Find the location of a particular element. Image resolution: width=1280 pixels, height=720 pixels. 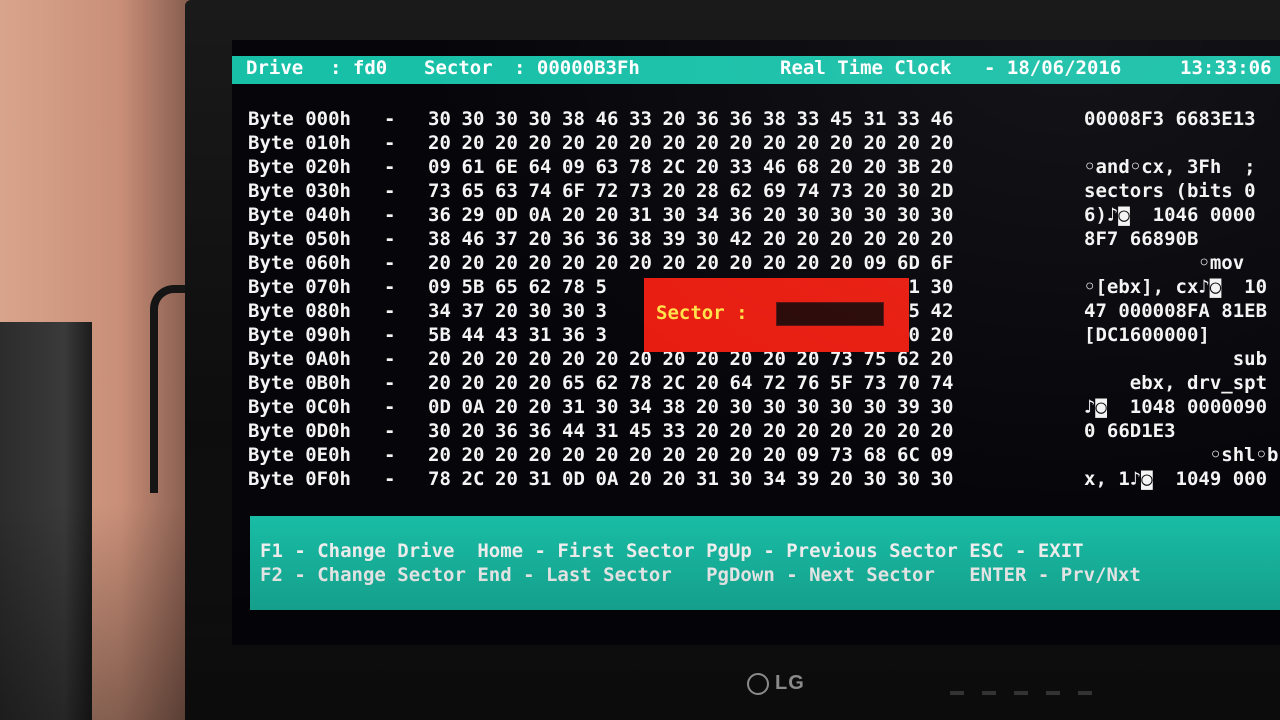

hex-byte: 38 is located at coordinates (674, 407).